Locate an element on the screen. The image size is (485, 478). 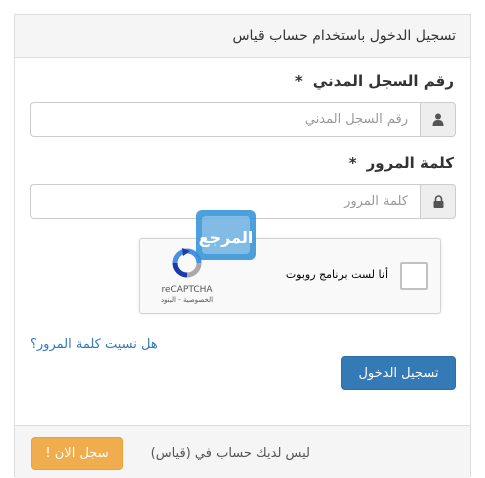
panel-heading: تسجيل الدخول باستخدام حساب قياس is located at coordinates (242, 36).